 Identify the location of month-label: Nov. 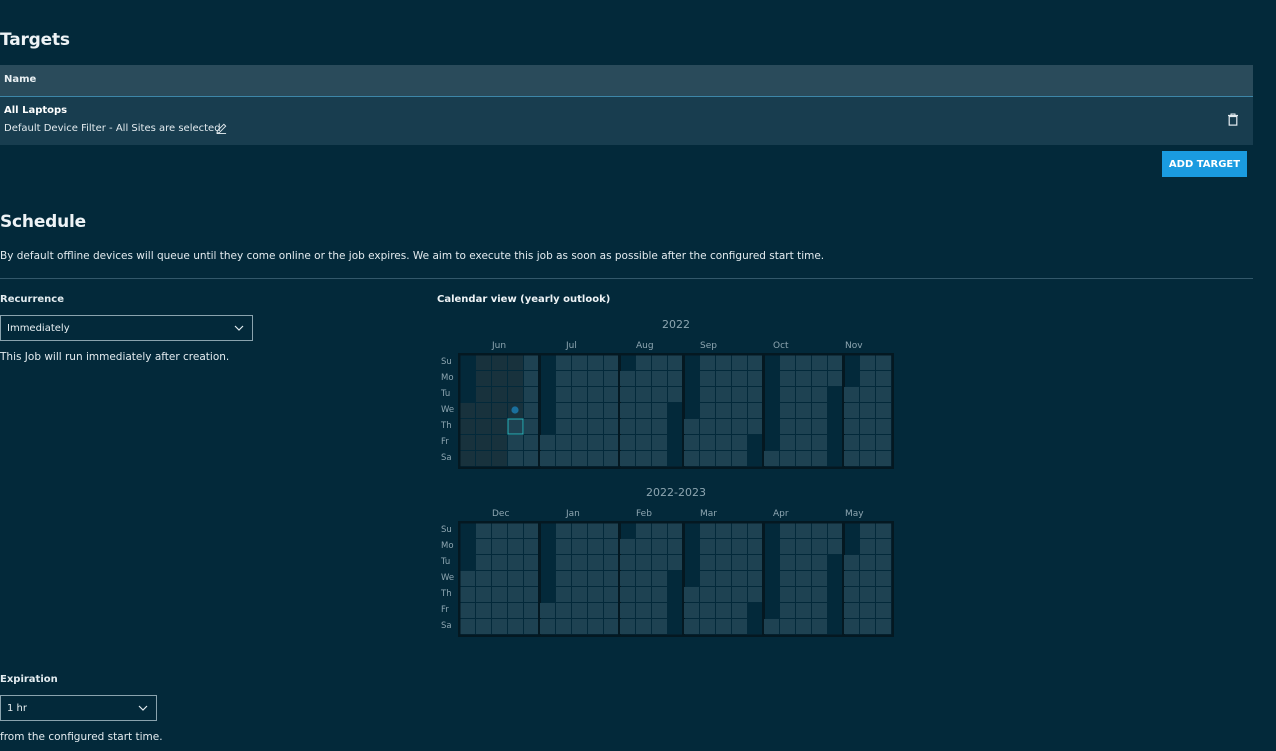
(854, 346).